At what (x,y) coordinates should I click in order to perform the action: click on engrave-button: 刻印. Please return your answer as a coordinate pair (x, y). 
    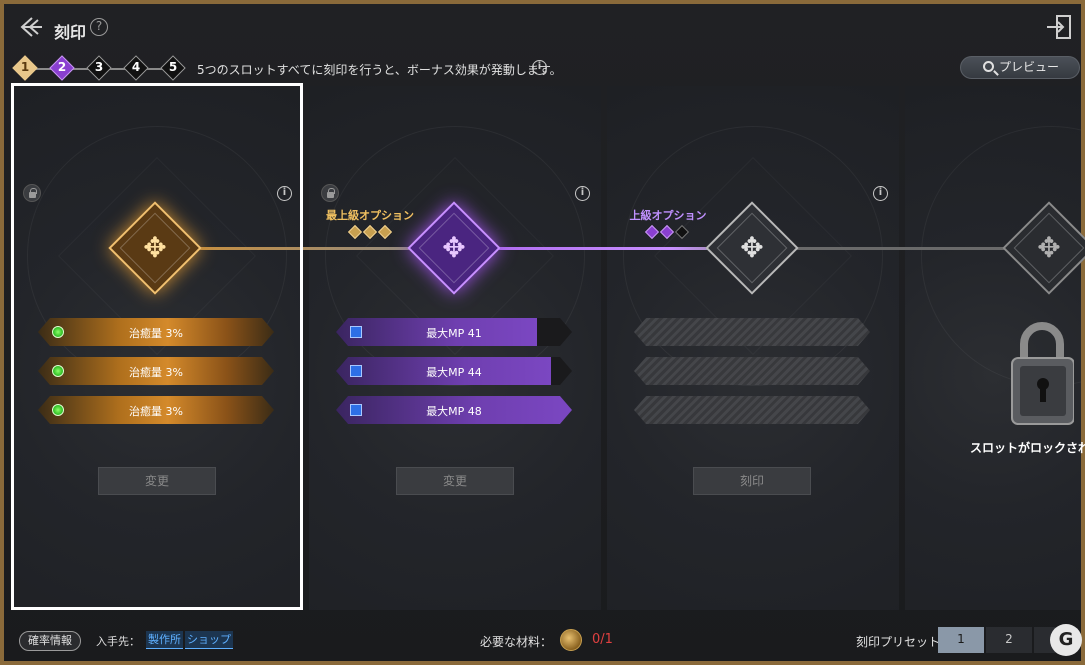
    Looking at the image, I should click on (752, 481).